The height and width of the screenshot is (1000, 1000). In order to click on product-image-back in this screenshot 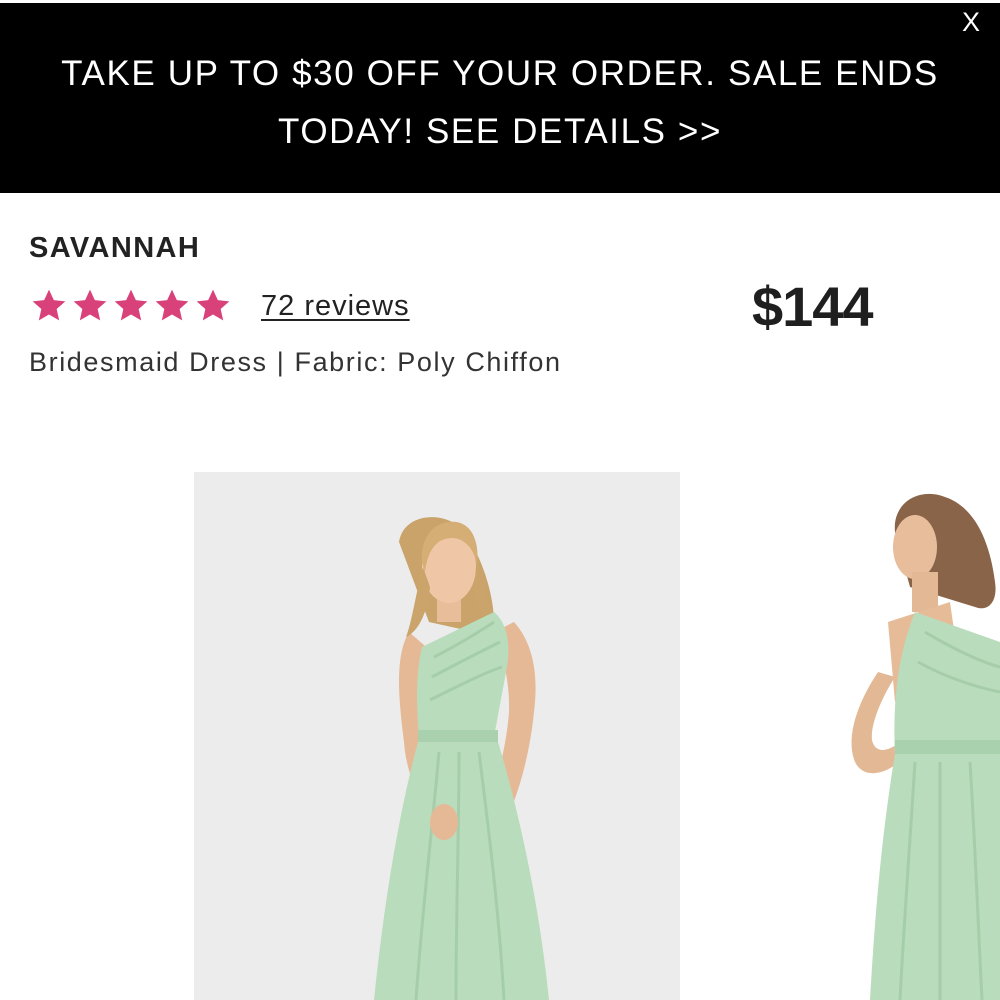, I will do `click(900, 736)`.